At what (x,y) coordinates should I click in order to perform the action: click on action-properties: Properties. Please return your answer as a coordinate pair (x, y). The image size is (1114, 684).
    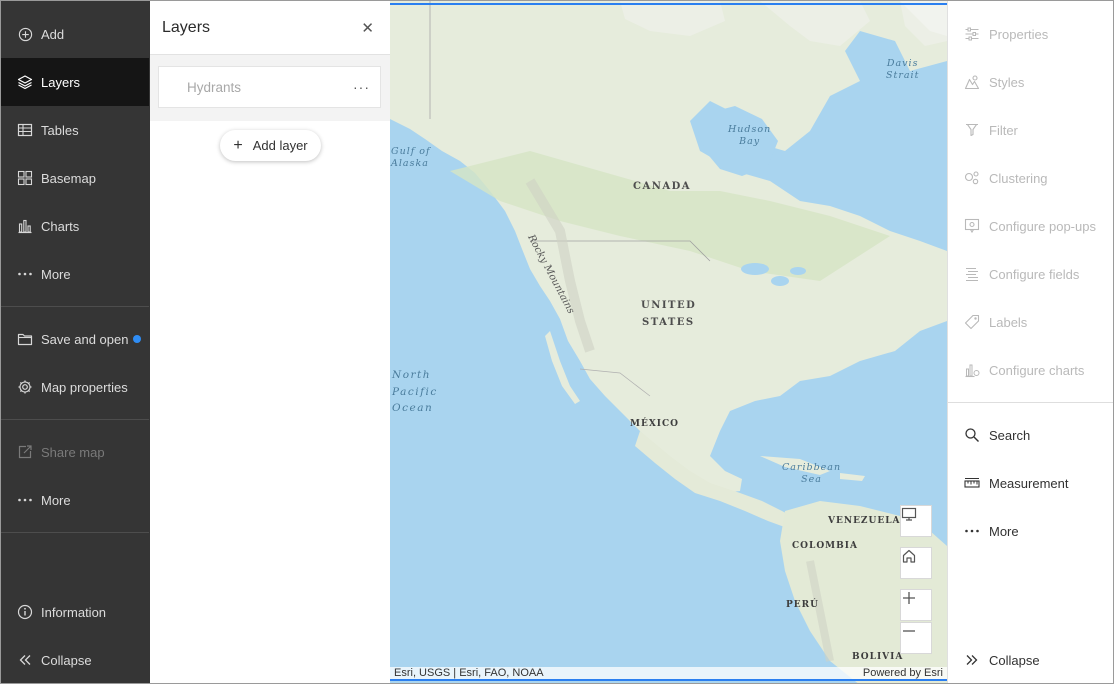
    Looking at the image, I should click on (1030, 34).